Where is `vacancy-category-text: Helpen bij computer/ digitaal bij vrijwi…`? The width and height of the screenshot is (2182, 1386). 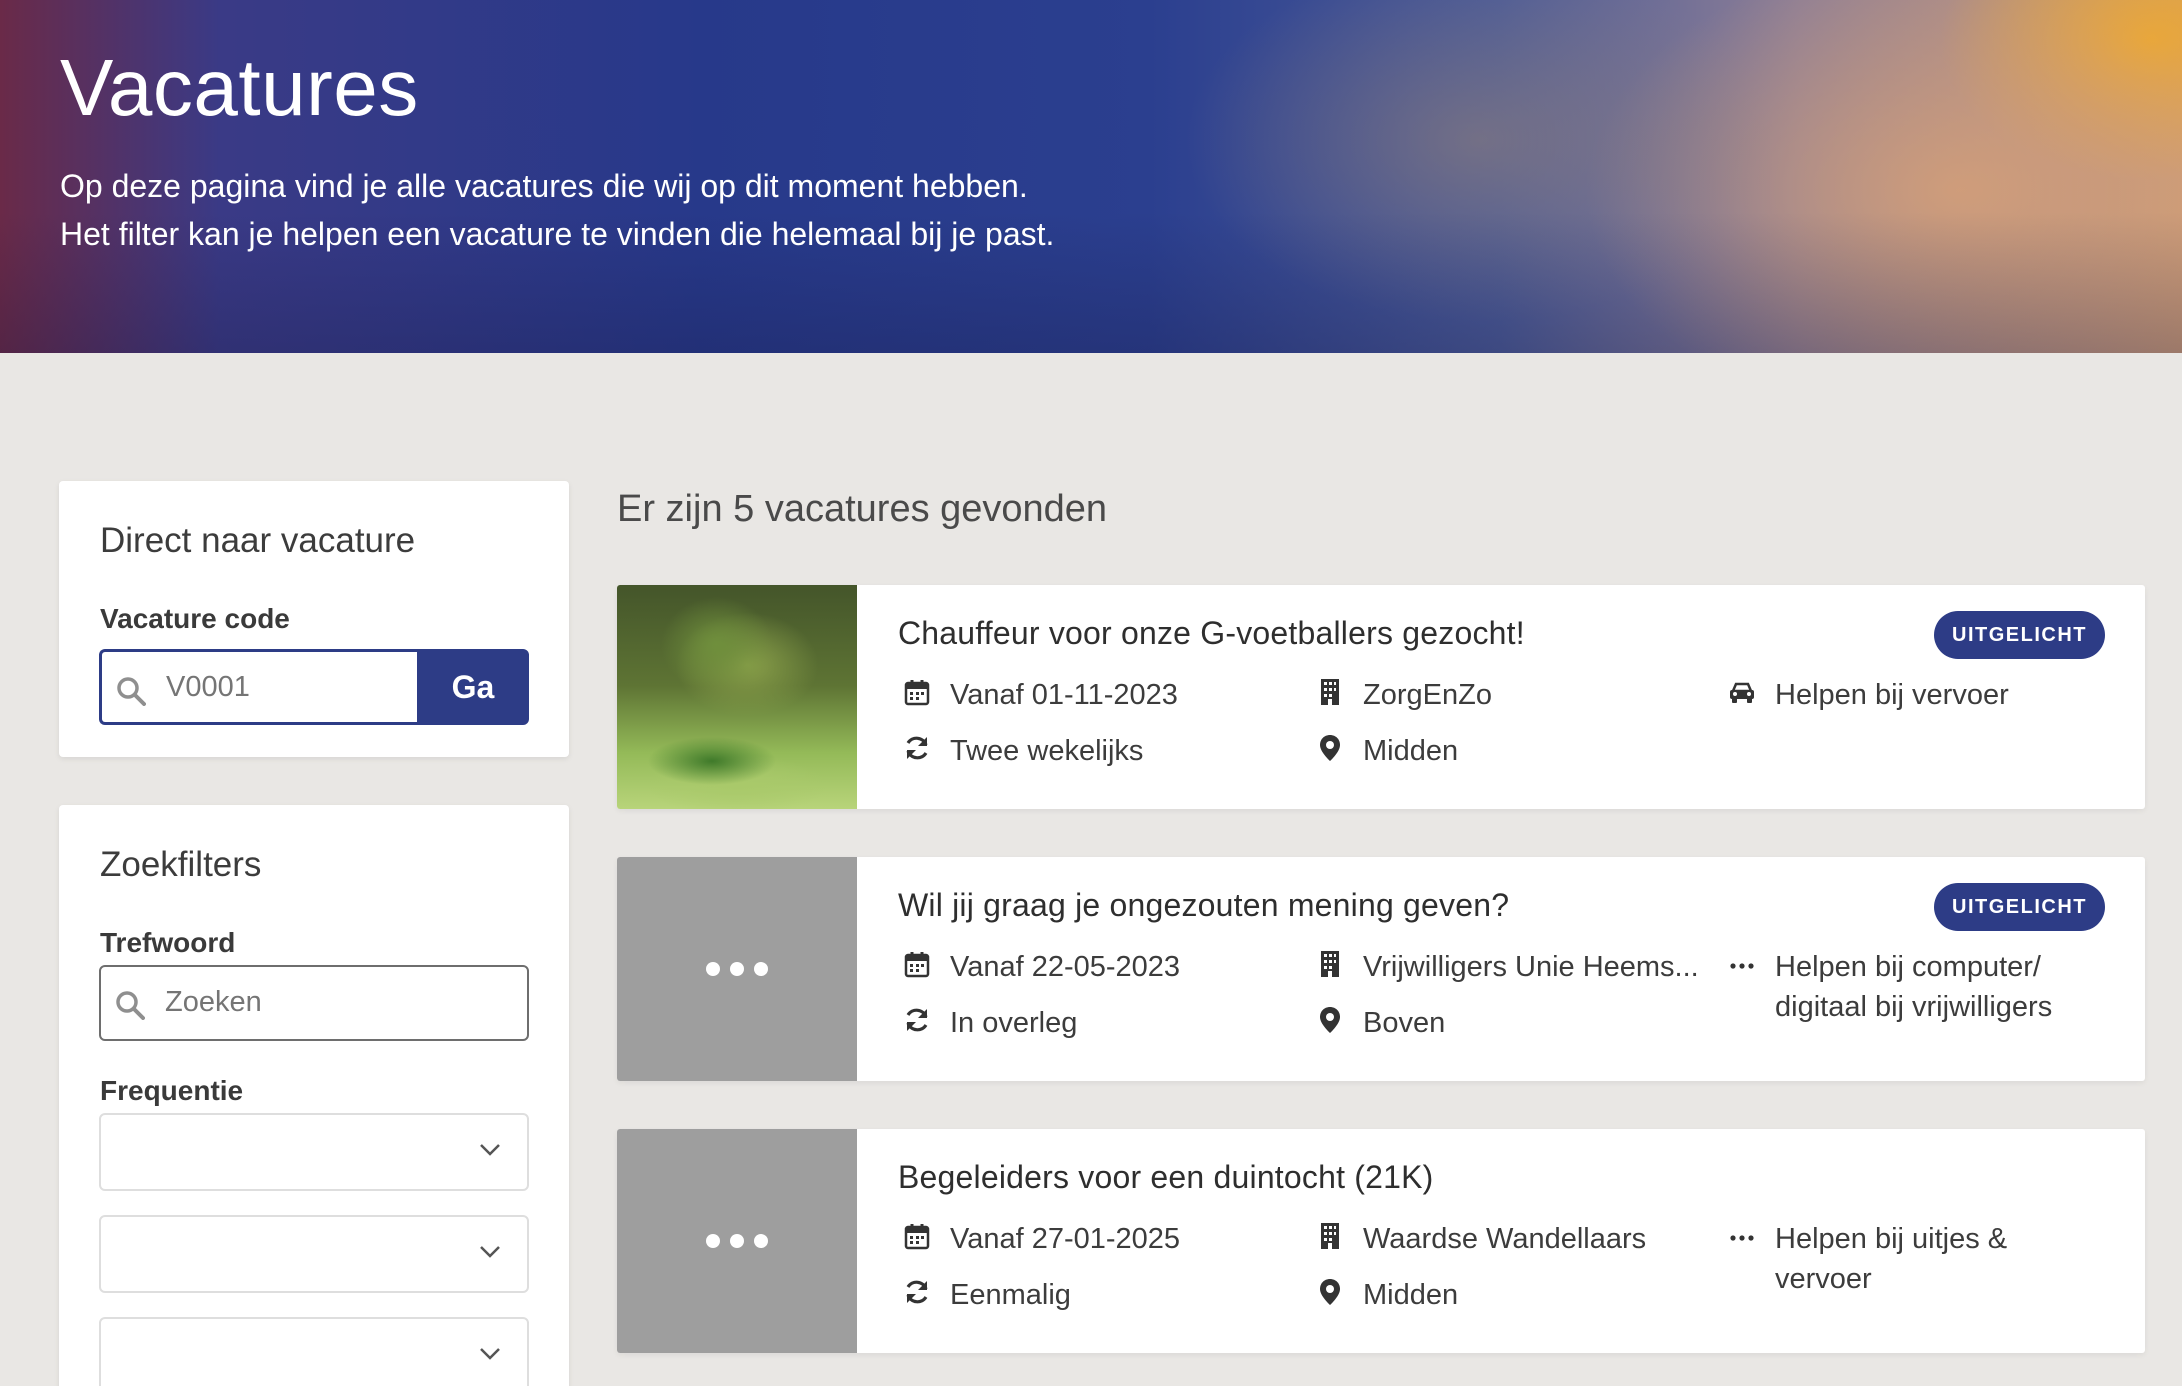
vacancy-category-text: Helpen bij computer/ digitaal bij vrijwi… is located at coordinates (1914, 987).